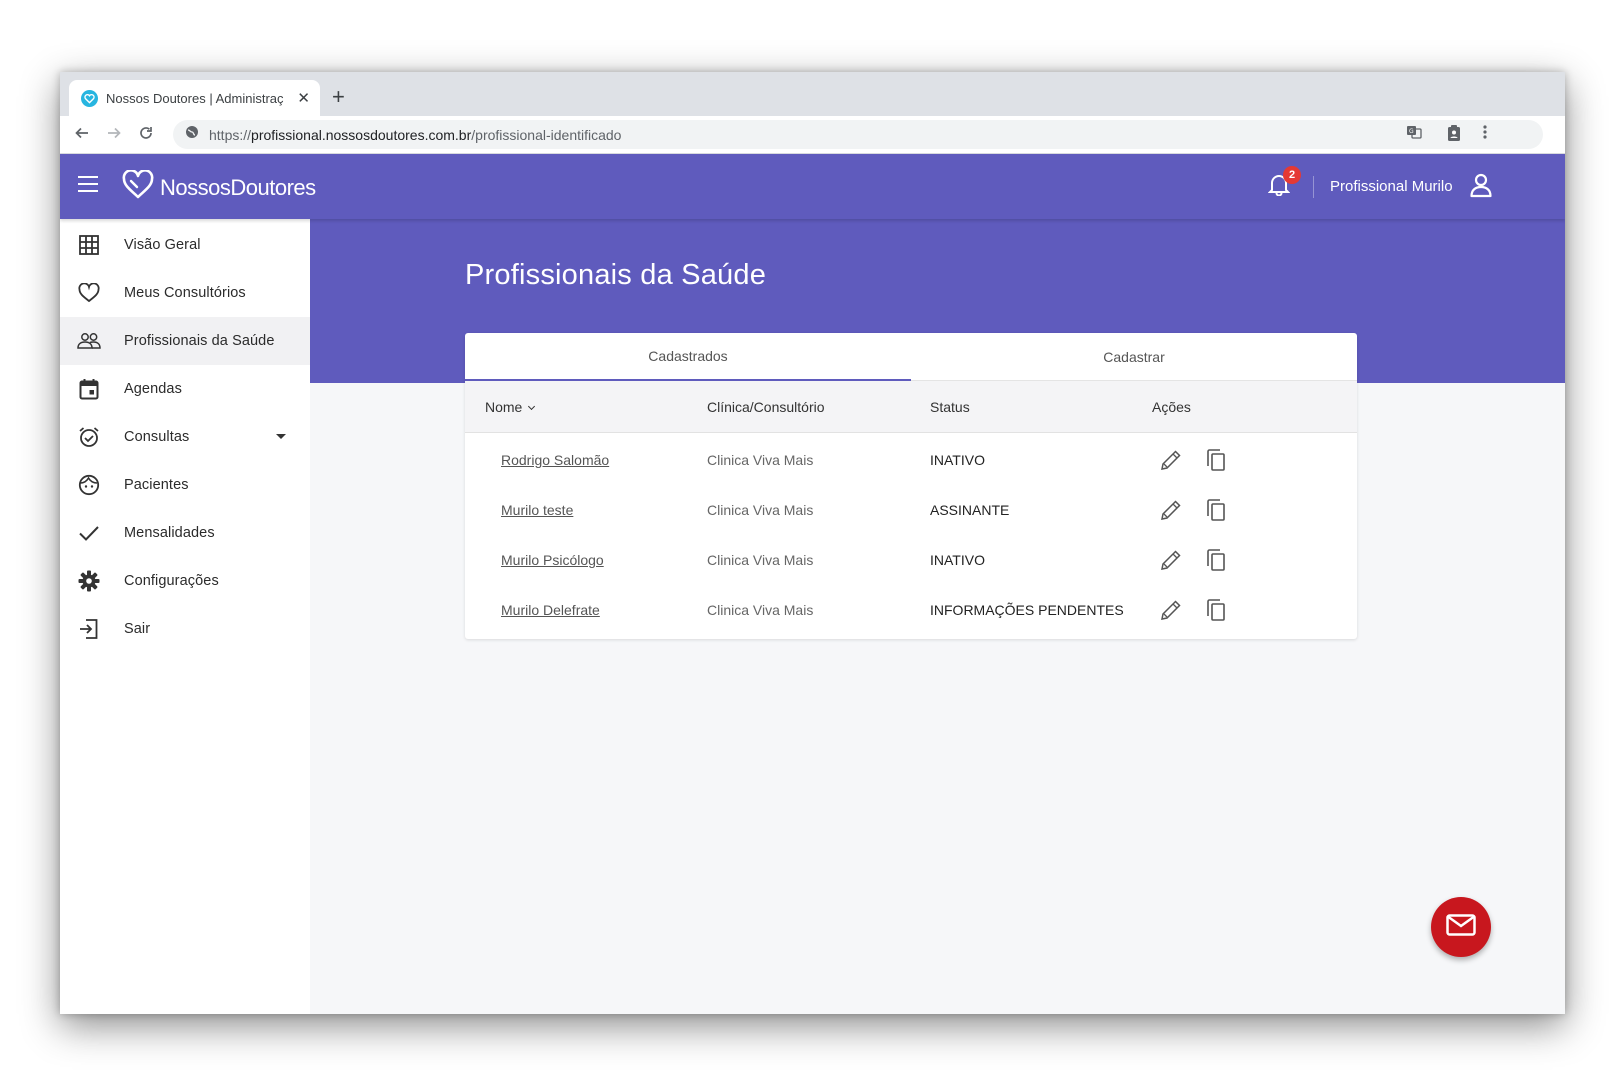 The image size is (1618, 1080). I want to click on sidebar-item-label: Sair, so click(137, 629).